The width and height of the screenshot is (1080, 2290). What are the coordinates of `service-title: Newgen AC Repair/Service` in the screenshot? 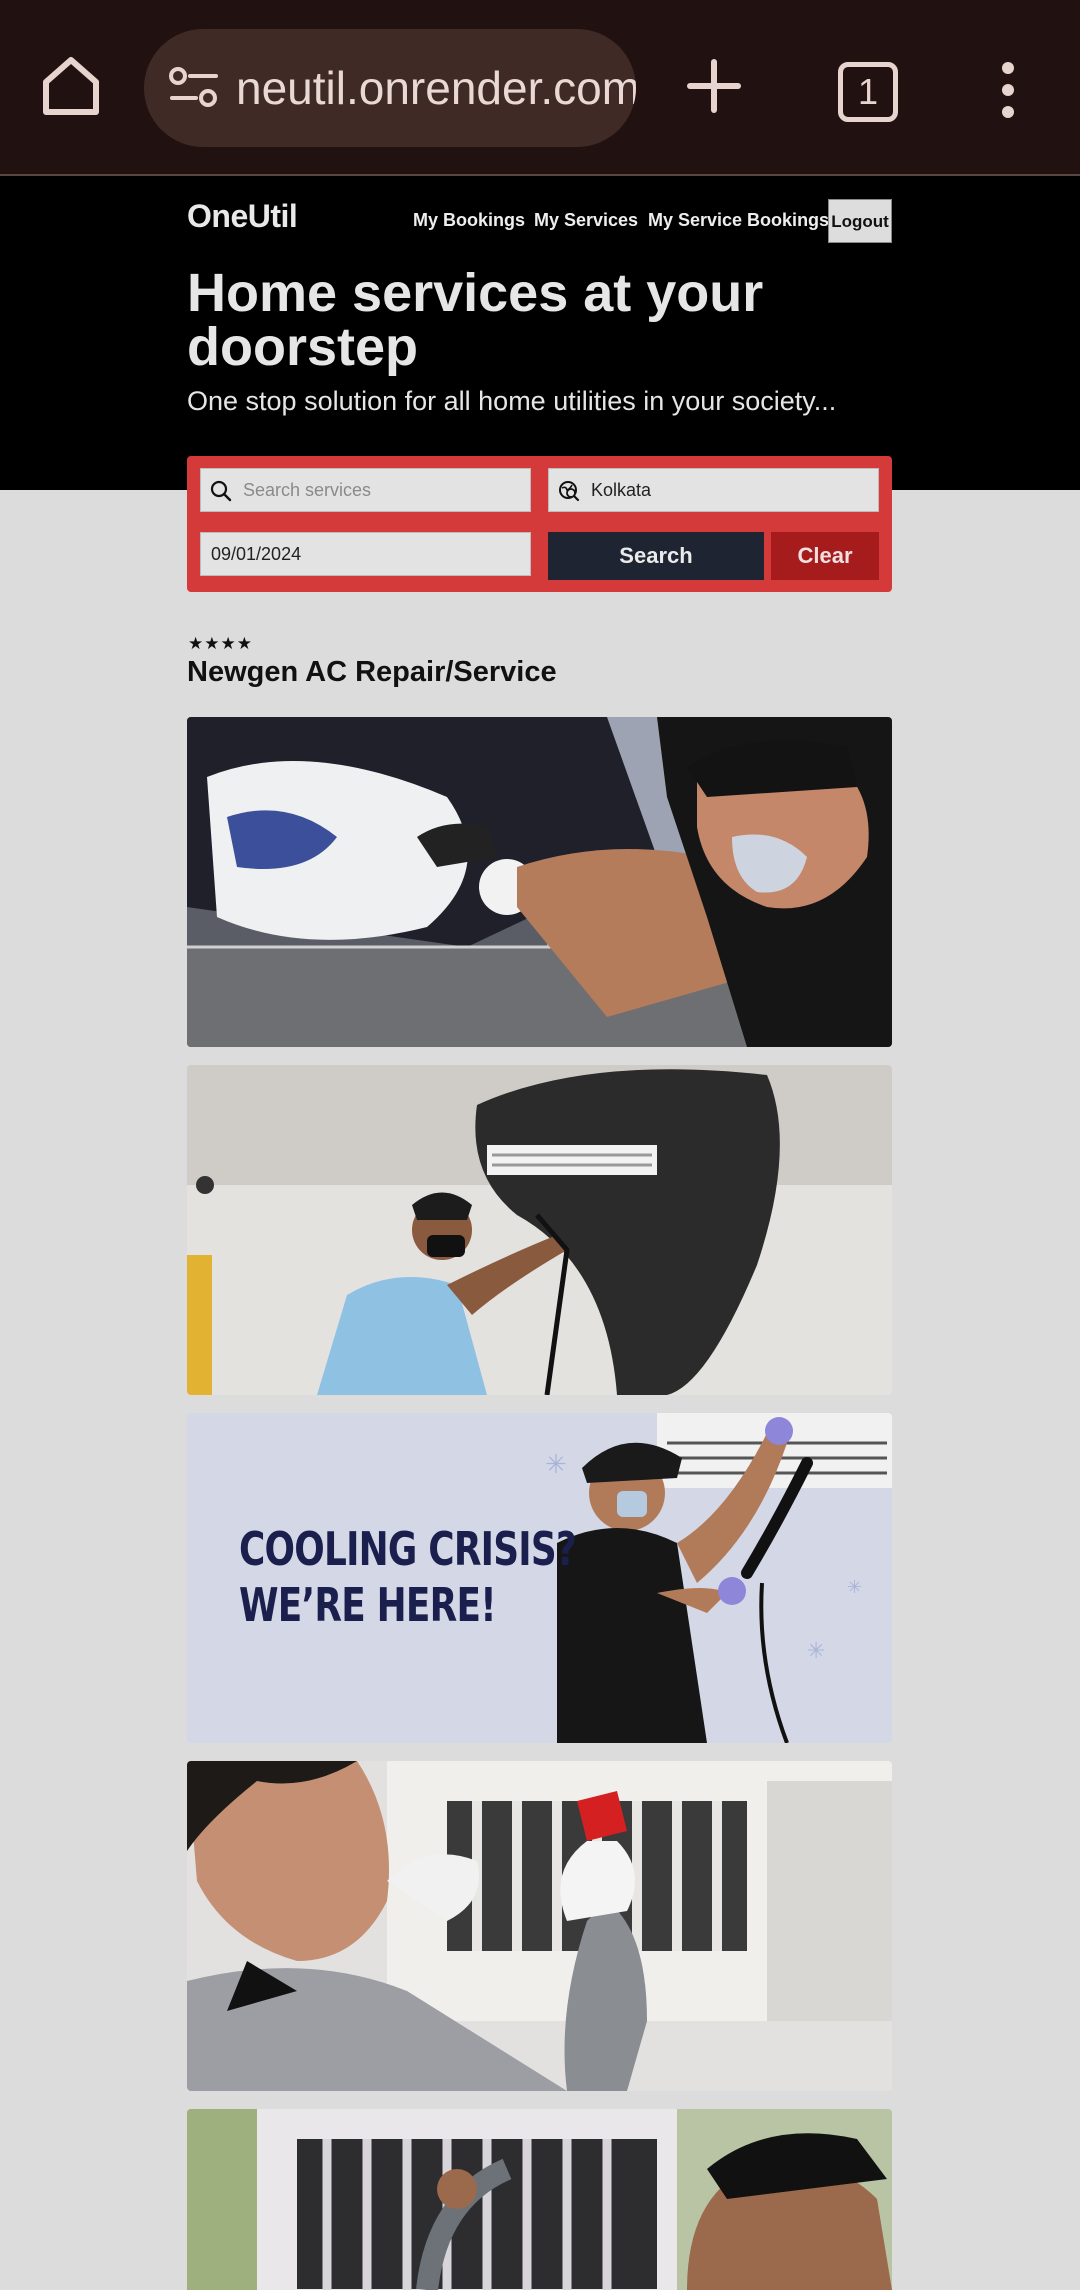 It's located at (372, 672).